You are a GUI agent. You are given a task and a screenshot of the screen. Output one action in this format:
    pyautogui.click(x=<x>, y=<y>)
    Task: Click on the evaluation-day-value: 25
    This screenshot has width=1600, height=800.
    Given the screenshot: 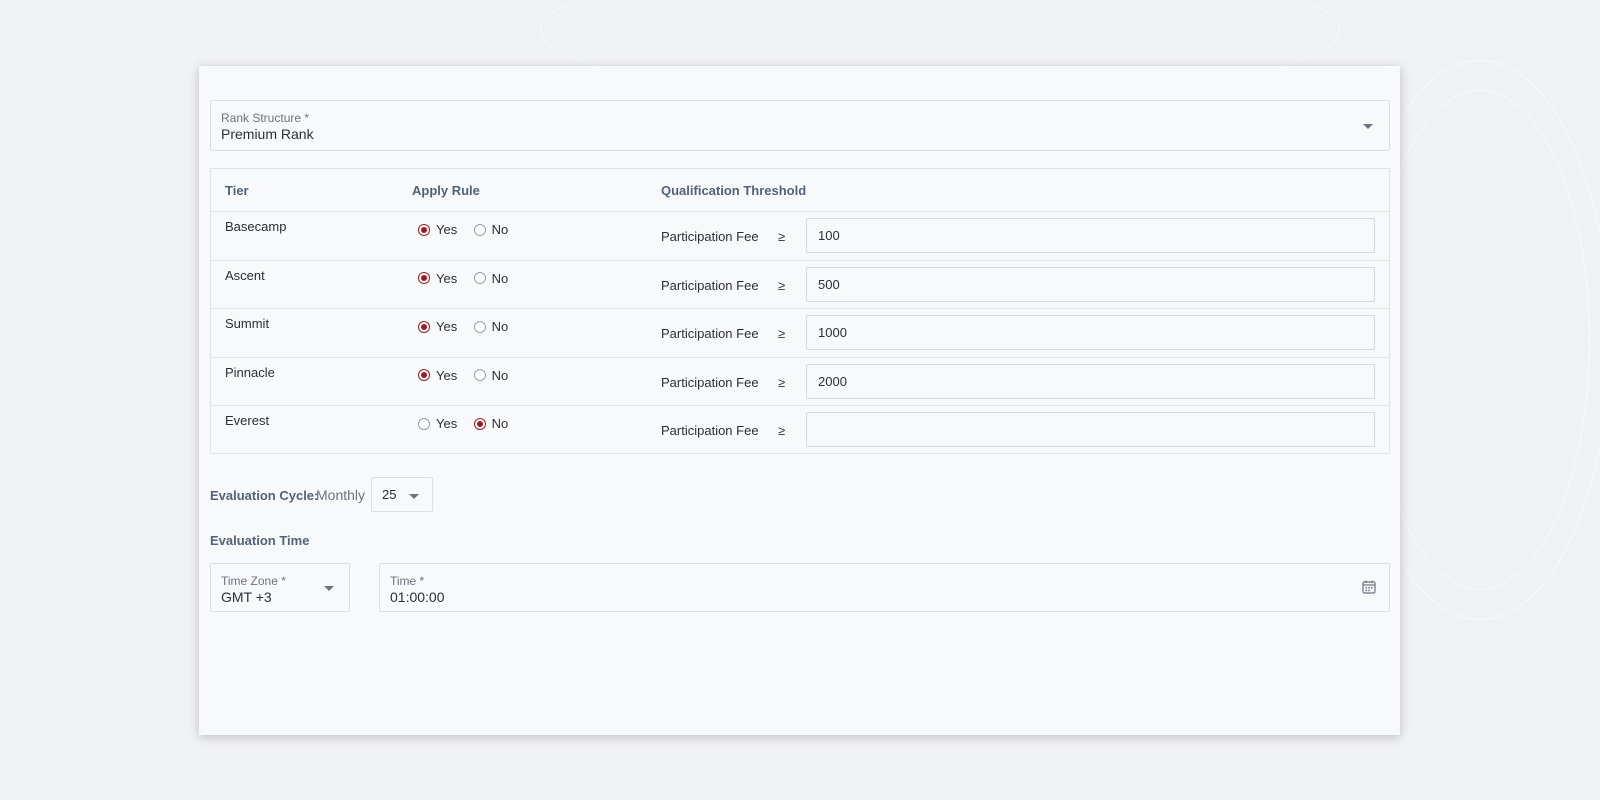 What is the action you would take?
    pyautogui.click(x=389, y=494)
    